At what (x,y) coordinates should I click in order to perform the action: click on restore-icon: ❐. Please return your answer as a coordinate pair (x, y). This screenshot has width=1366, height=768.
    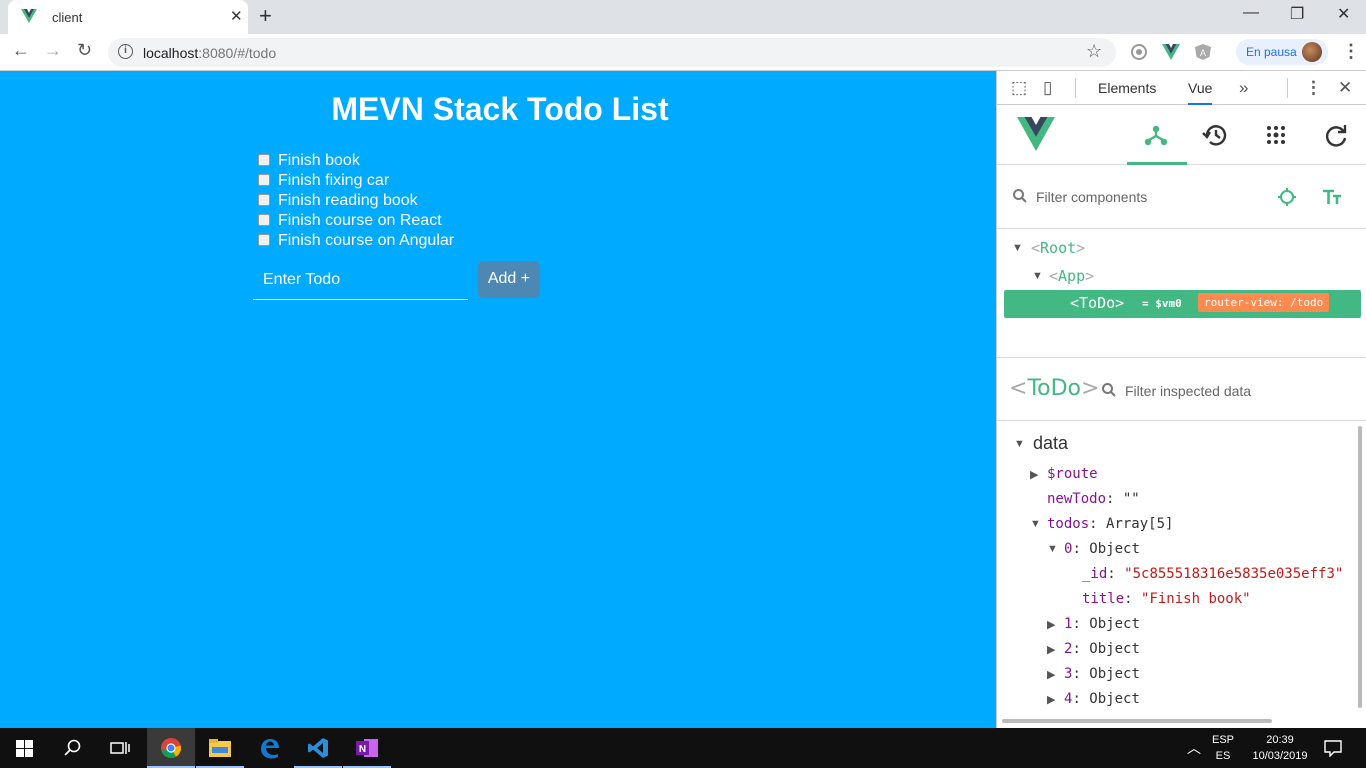
    Looking at the image, I should click on (1297, 14).